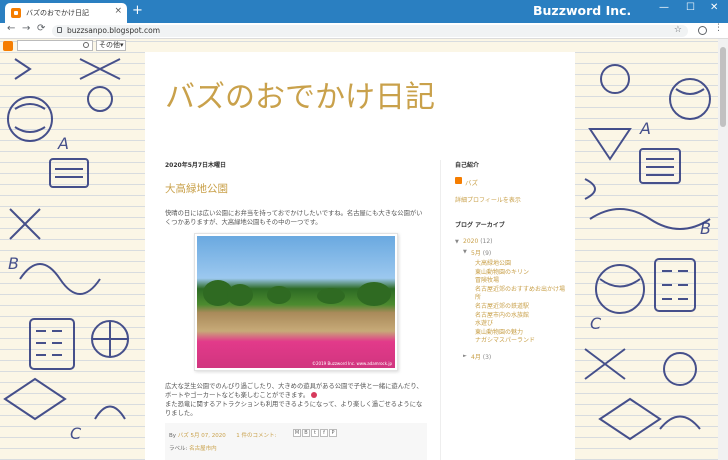 The height and width of the screenshot is (460, 728). What do you see at coordinates (297, 433) in the screenshot?
I see `email-share-button: M` at bounding box center [297, 433].